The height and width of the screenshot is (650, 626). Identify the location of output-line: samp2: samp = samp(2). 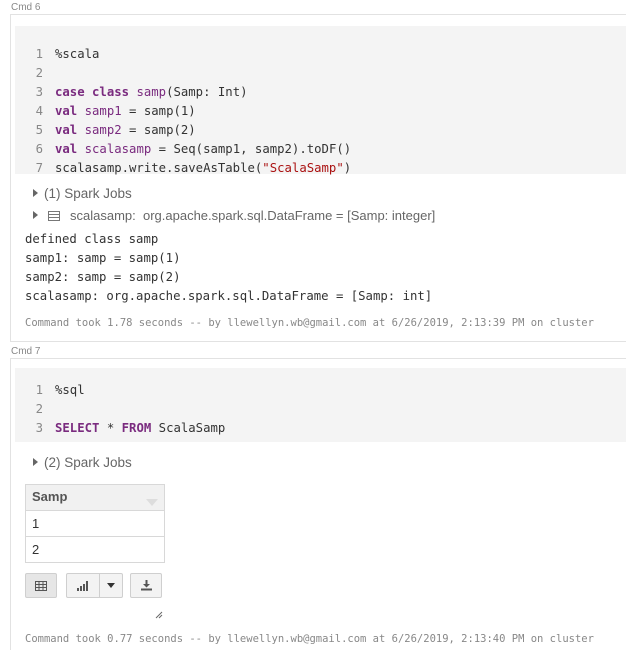
(103, 277).